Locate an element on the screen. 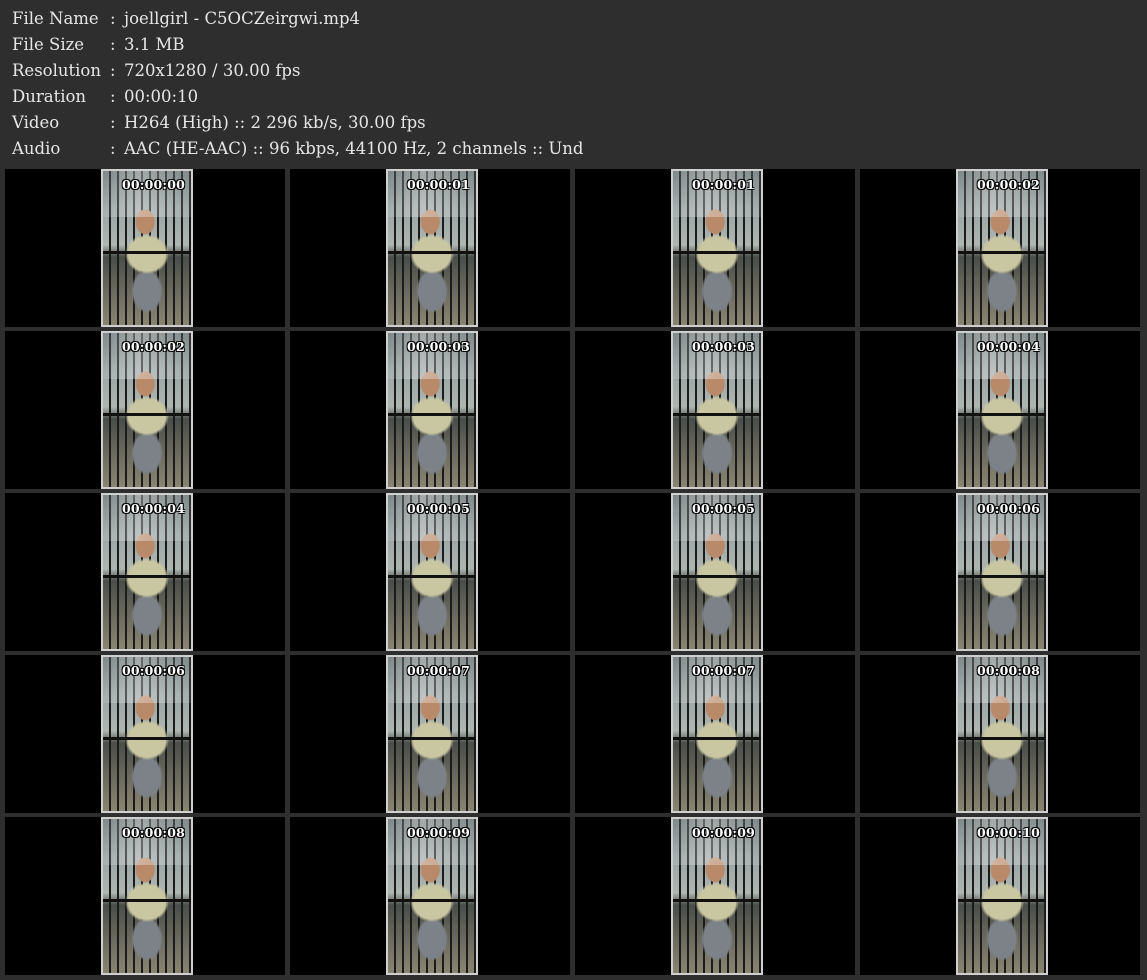 This screenshot has height=980, width=1147. info-value: 720x1280 / 30.00 fps is located at coordinates (212, 70).